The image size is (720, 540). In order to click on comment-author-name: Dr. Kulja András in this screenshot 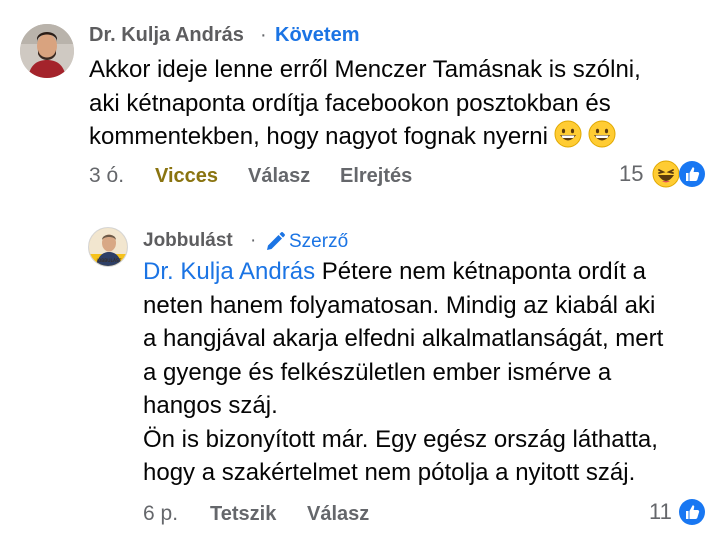, I will do `click(166, 35)`.